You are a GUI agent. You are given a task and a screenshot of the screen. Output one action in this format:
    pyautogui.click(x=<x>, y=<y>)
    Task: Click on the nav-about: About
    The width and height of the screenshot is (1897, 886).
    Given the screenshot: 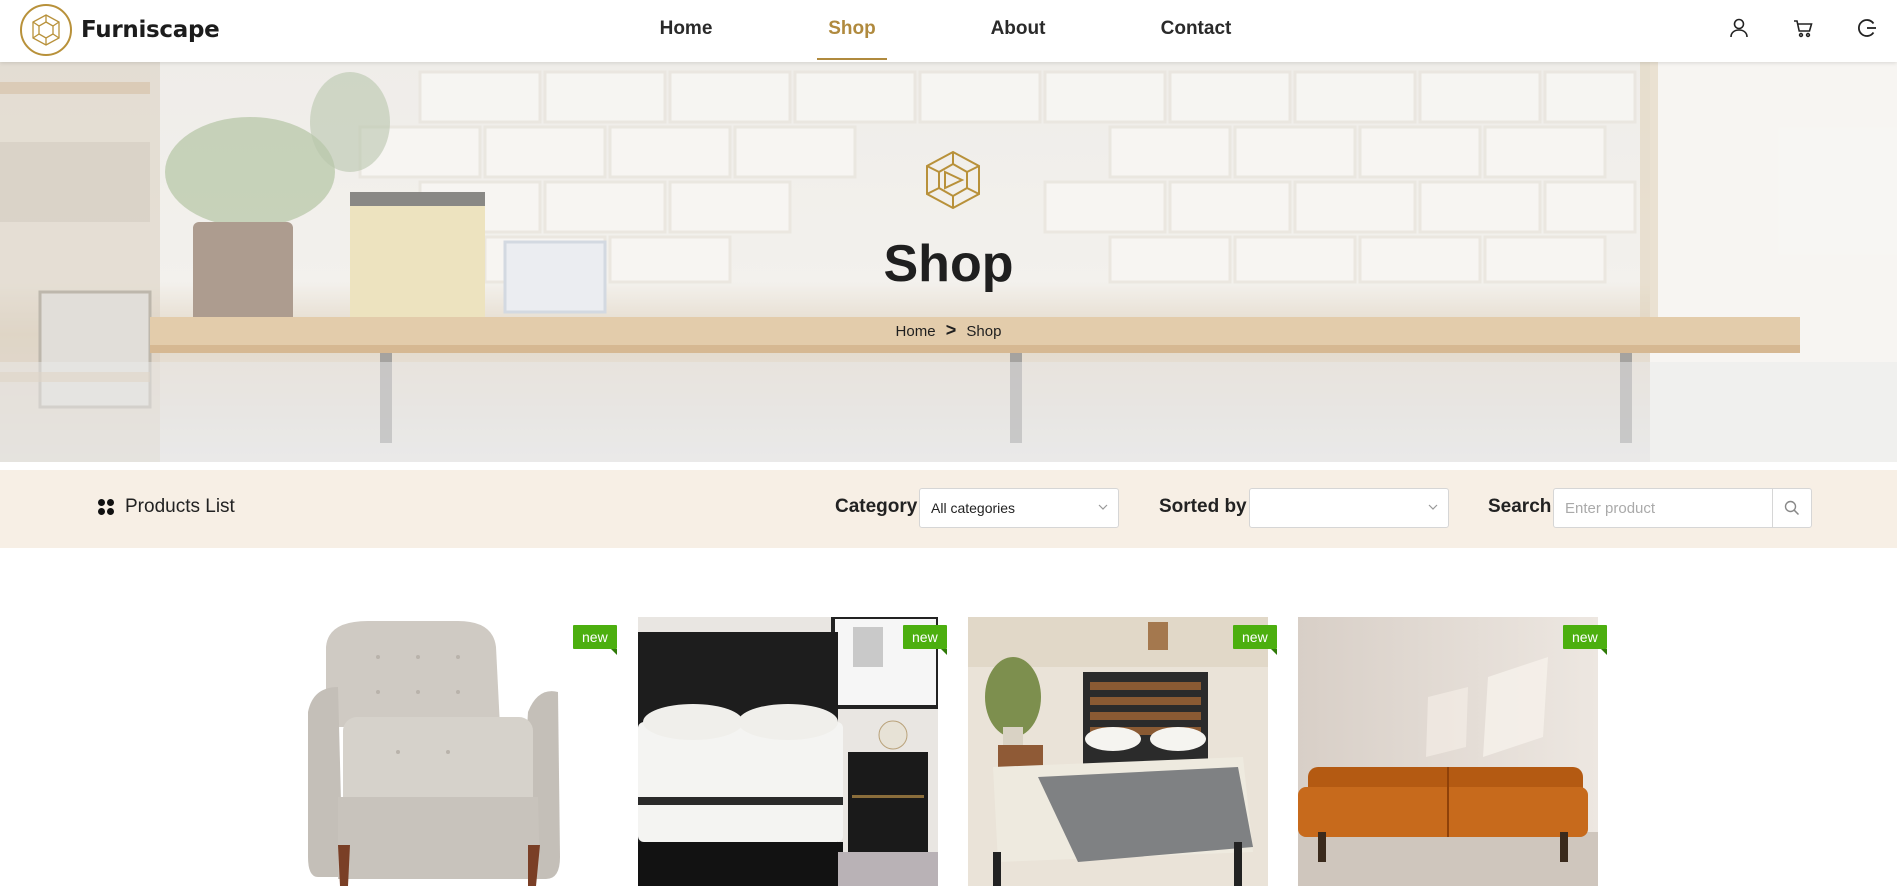 What is the action you would take?
    pyautogui.click(x=1018, y=30)
    